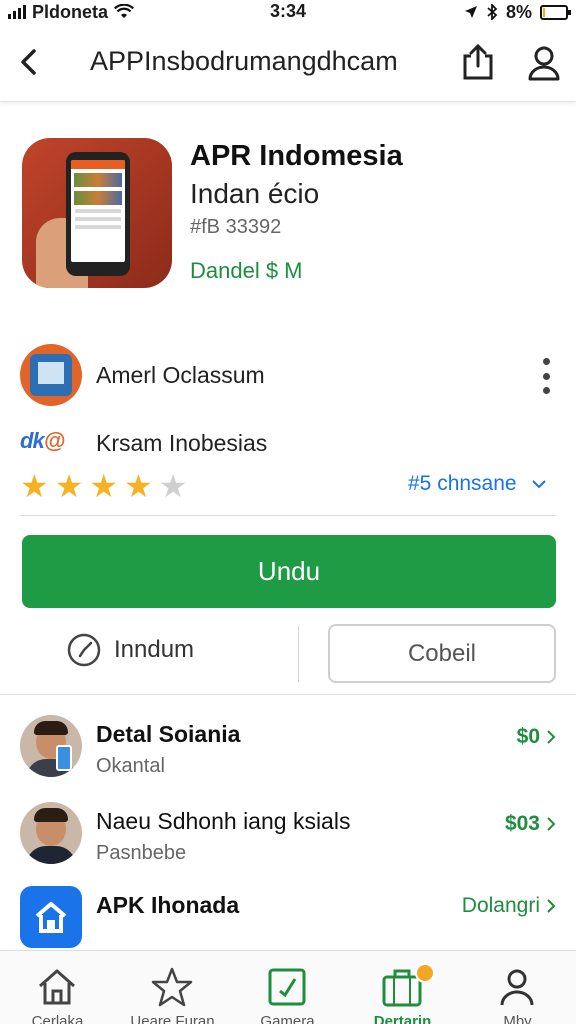 The width and height of the screenshot is (576, 1024). I want to click on version-link: #5 chnsane, so click(477, 484).